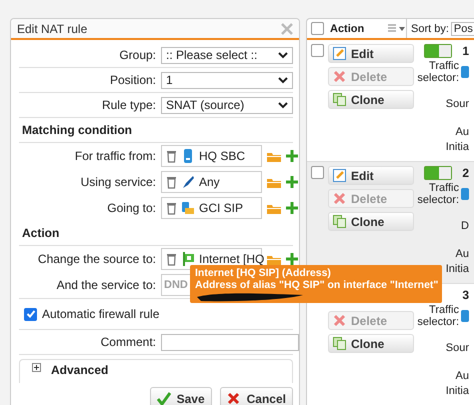  Describe the element at coordinates (52, 29) in the screenshot. I see `dialog-title: Edit NAT rule` at that location.